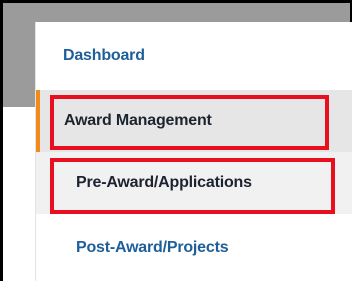 The height and width of the screenshot is (281, 352). Describe the element at coordinates (104, 55) in the screenshot. I see `sidebar-item-label: Dashboard` at that location.